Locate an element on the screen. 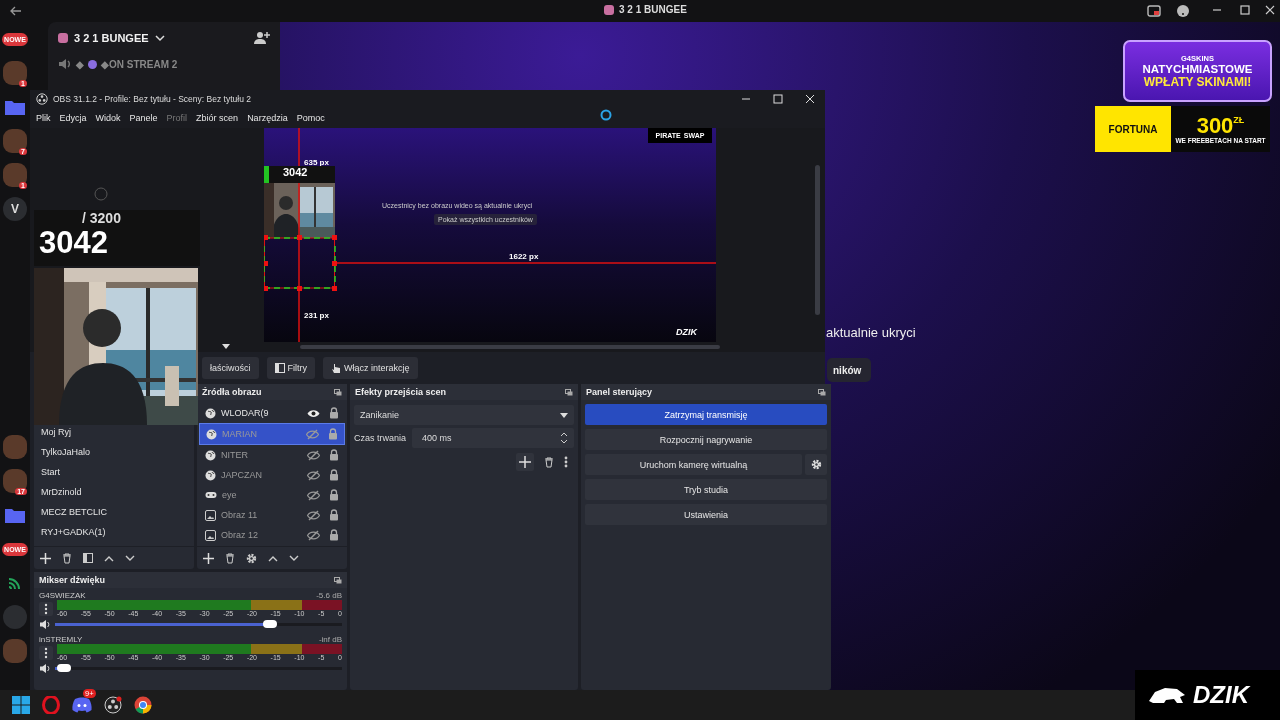 The height and width of the screenshot is (720, 1280). ad-amount: 300 is located at coordinates (1215, 125).